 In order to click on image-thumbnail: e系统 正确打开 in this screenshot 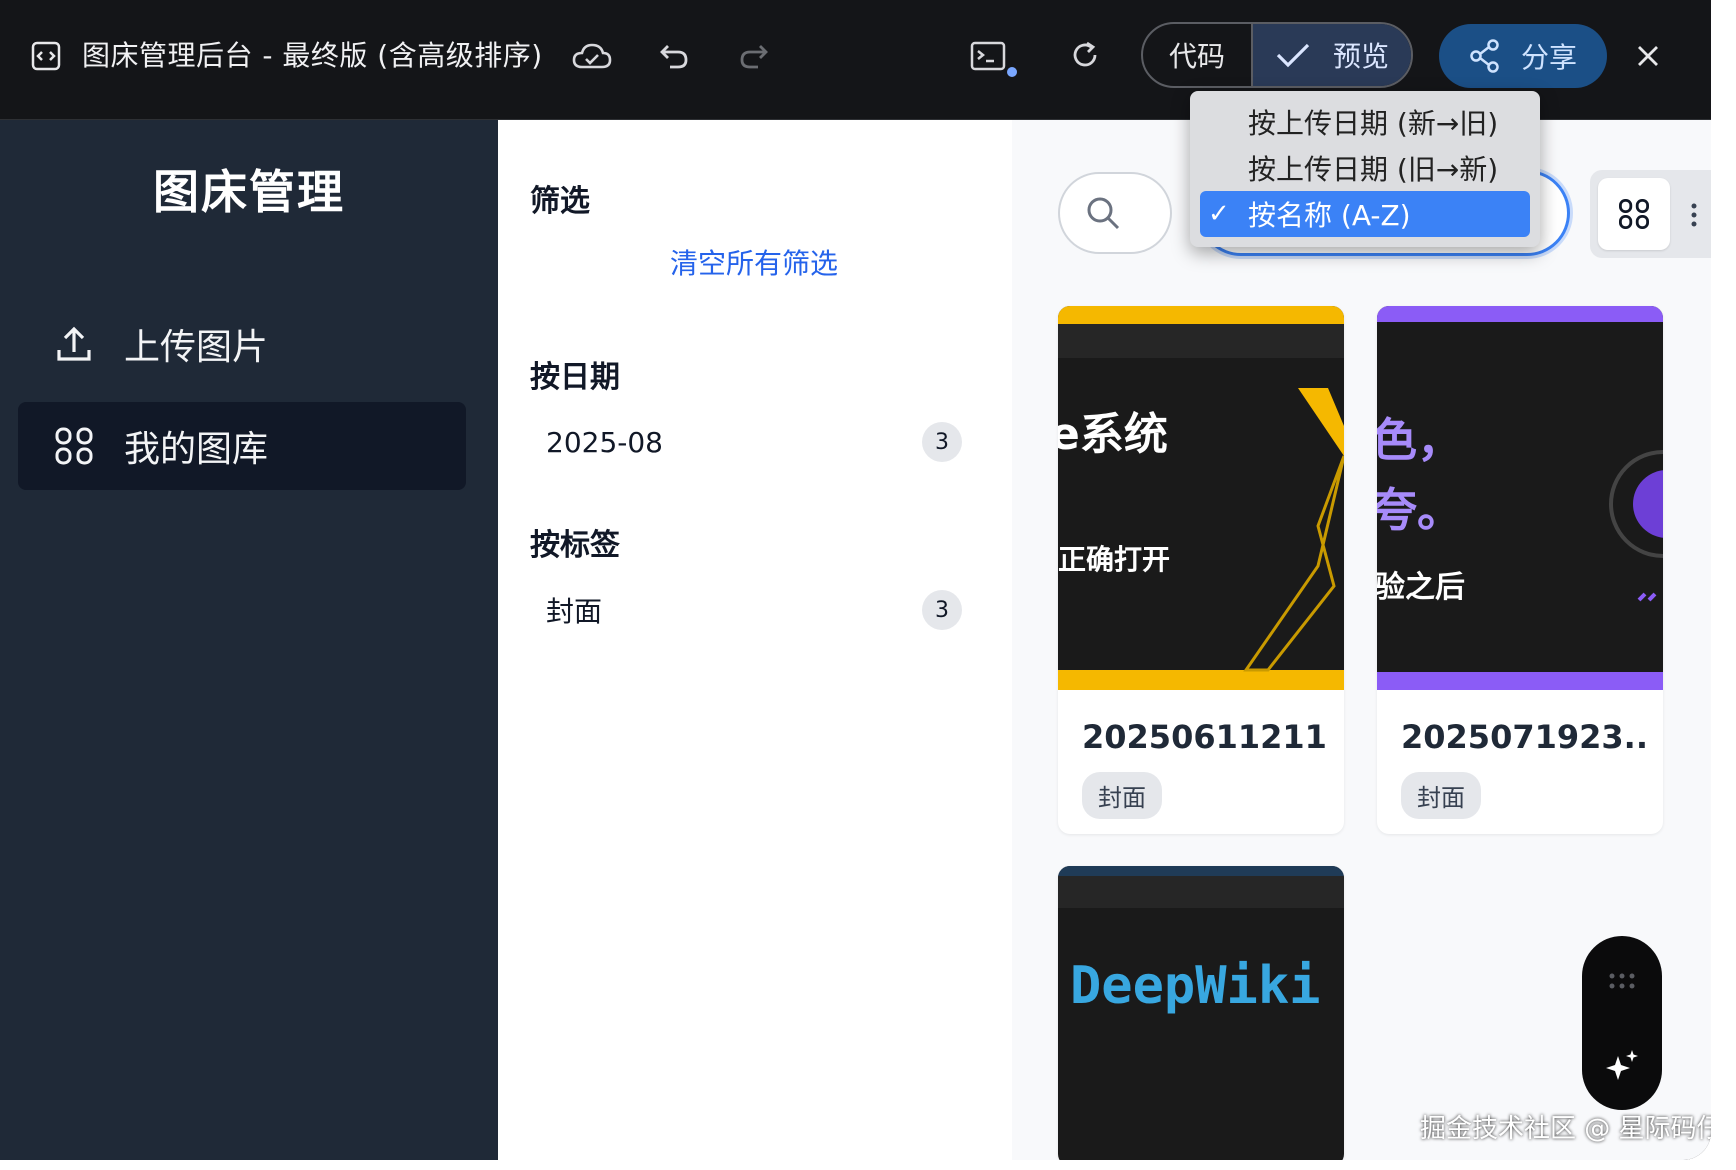, I will do `click(1201, 498)`.